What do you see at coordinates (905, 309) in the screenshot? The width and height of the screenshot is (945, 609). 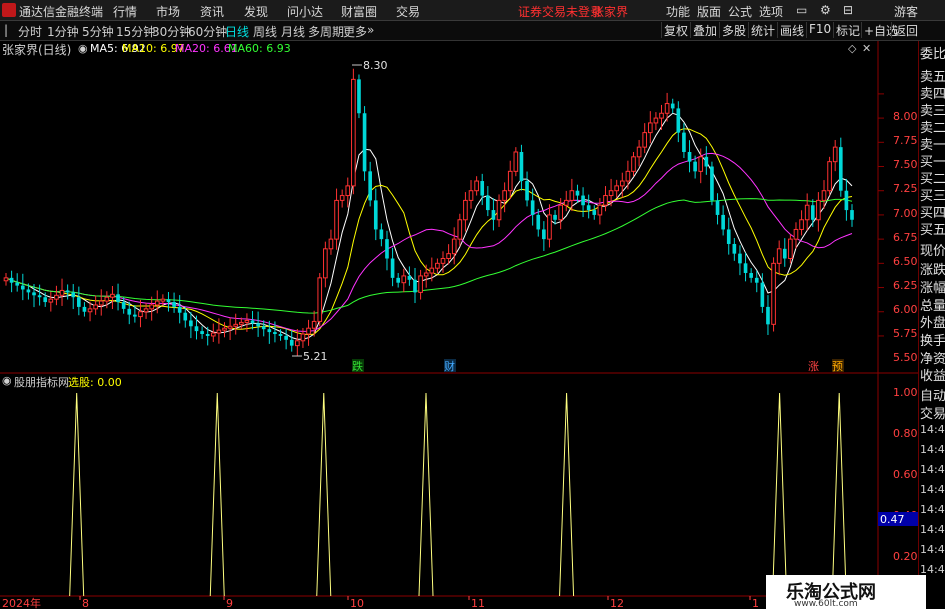 I see `price-tick: 6.00` at bounding box center [905, 309].